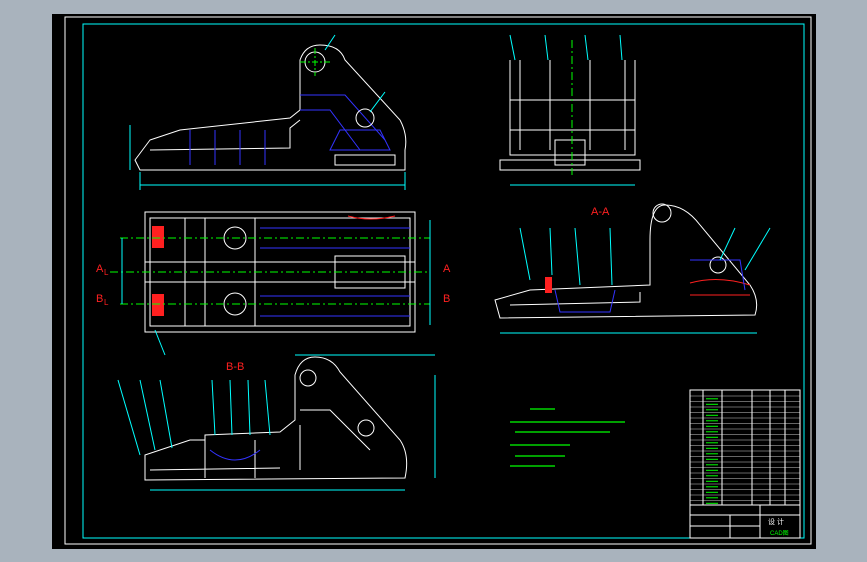 The width and height of the screenshot is (867, 562). Describe the element at coordinates (600, 212) in the screenshot. I see `section-label-aa: A-A` at that location.